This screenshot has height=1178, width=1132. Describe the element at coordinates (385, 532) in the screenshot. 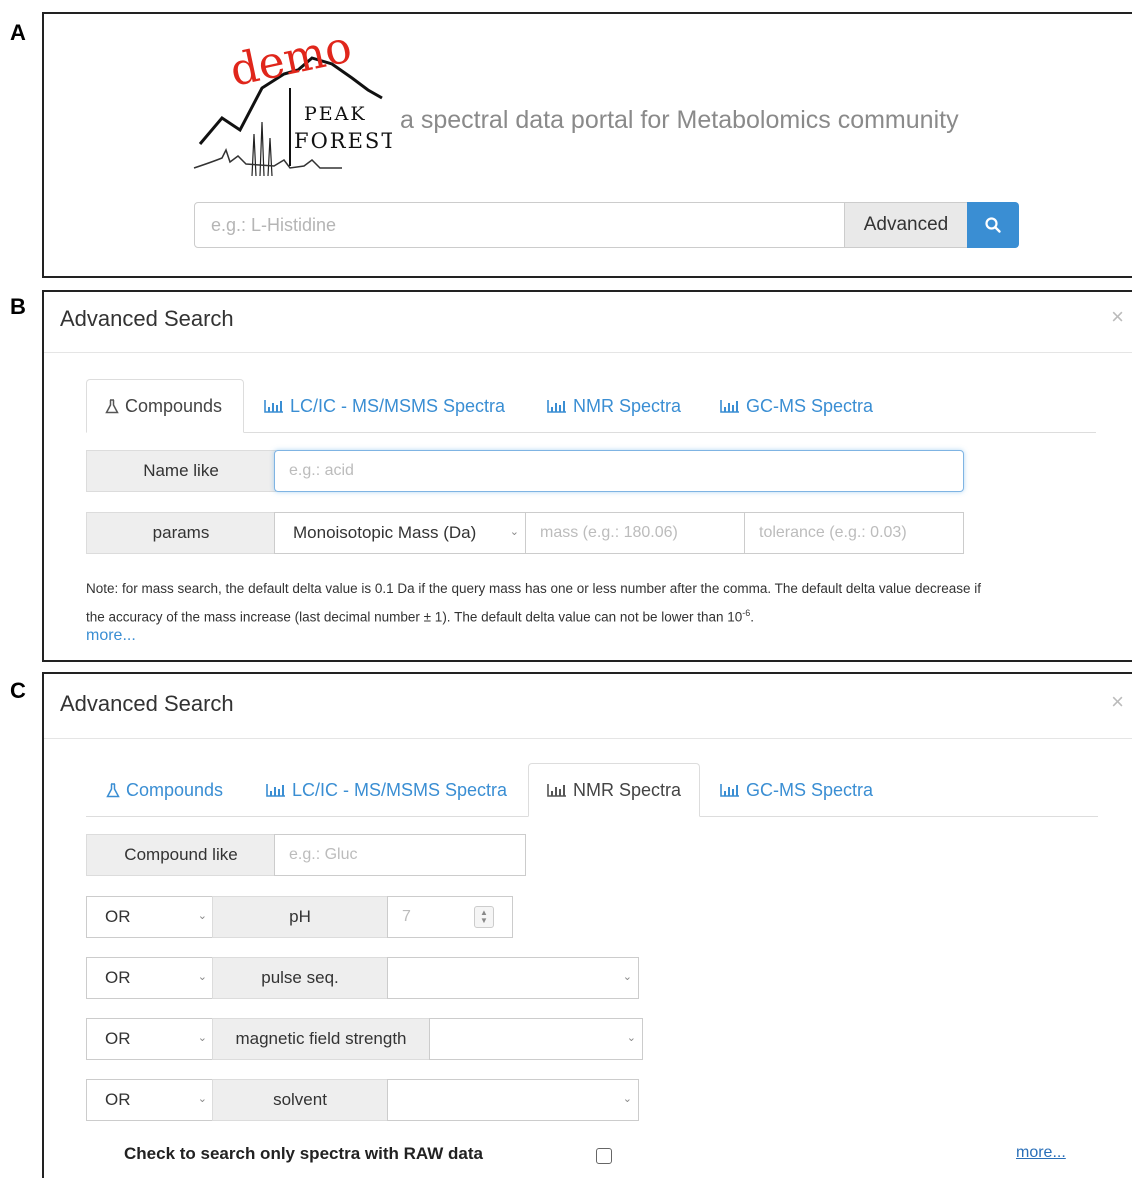

I see `select-value: Monoisotopic Mass (Da)` at that location.